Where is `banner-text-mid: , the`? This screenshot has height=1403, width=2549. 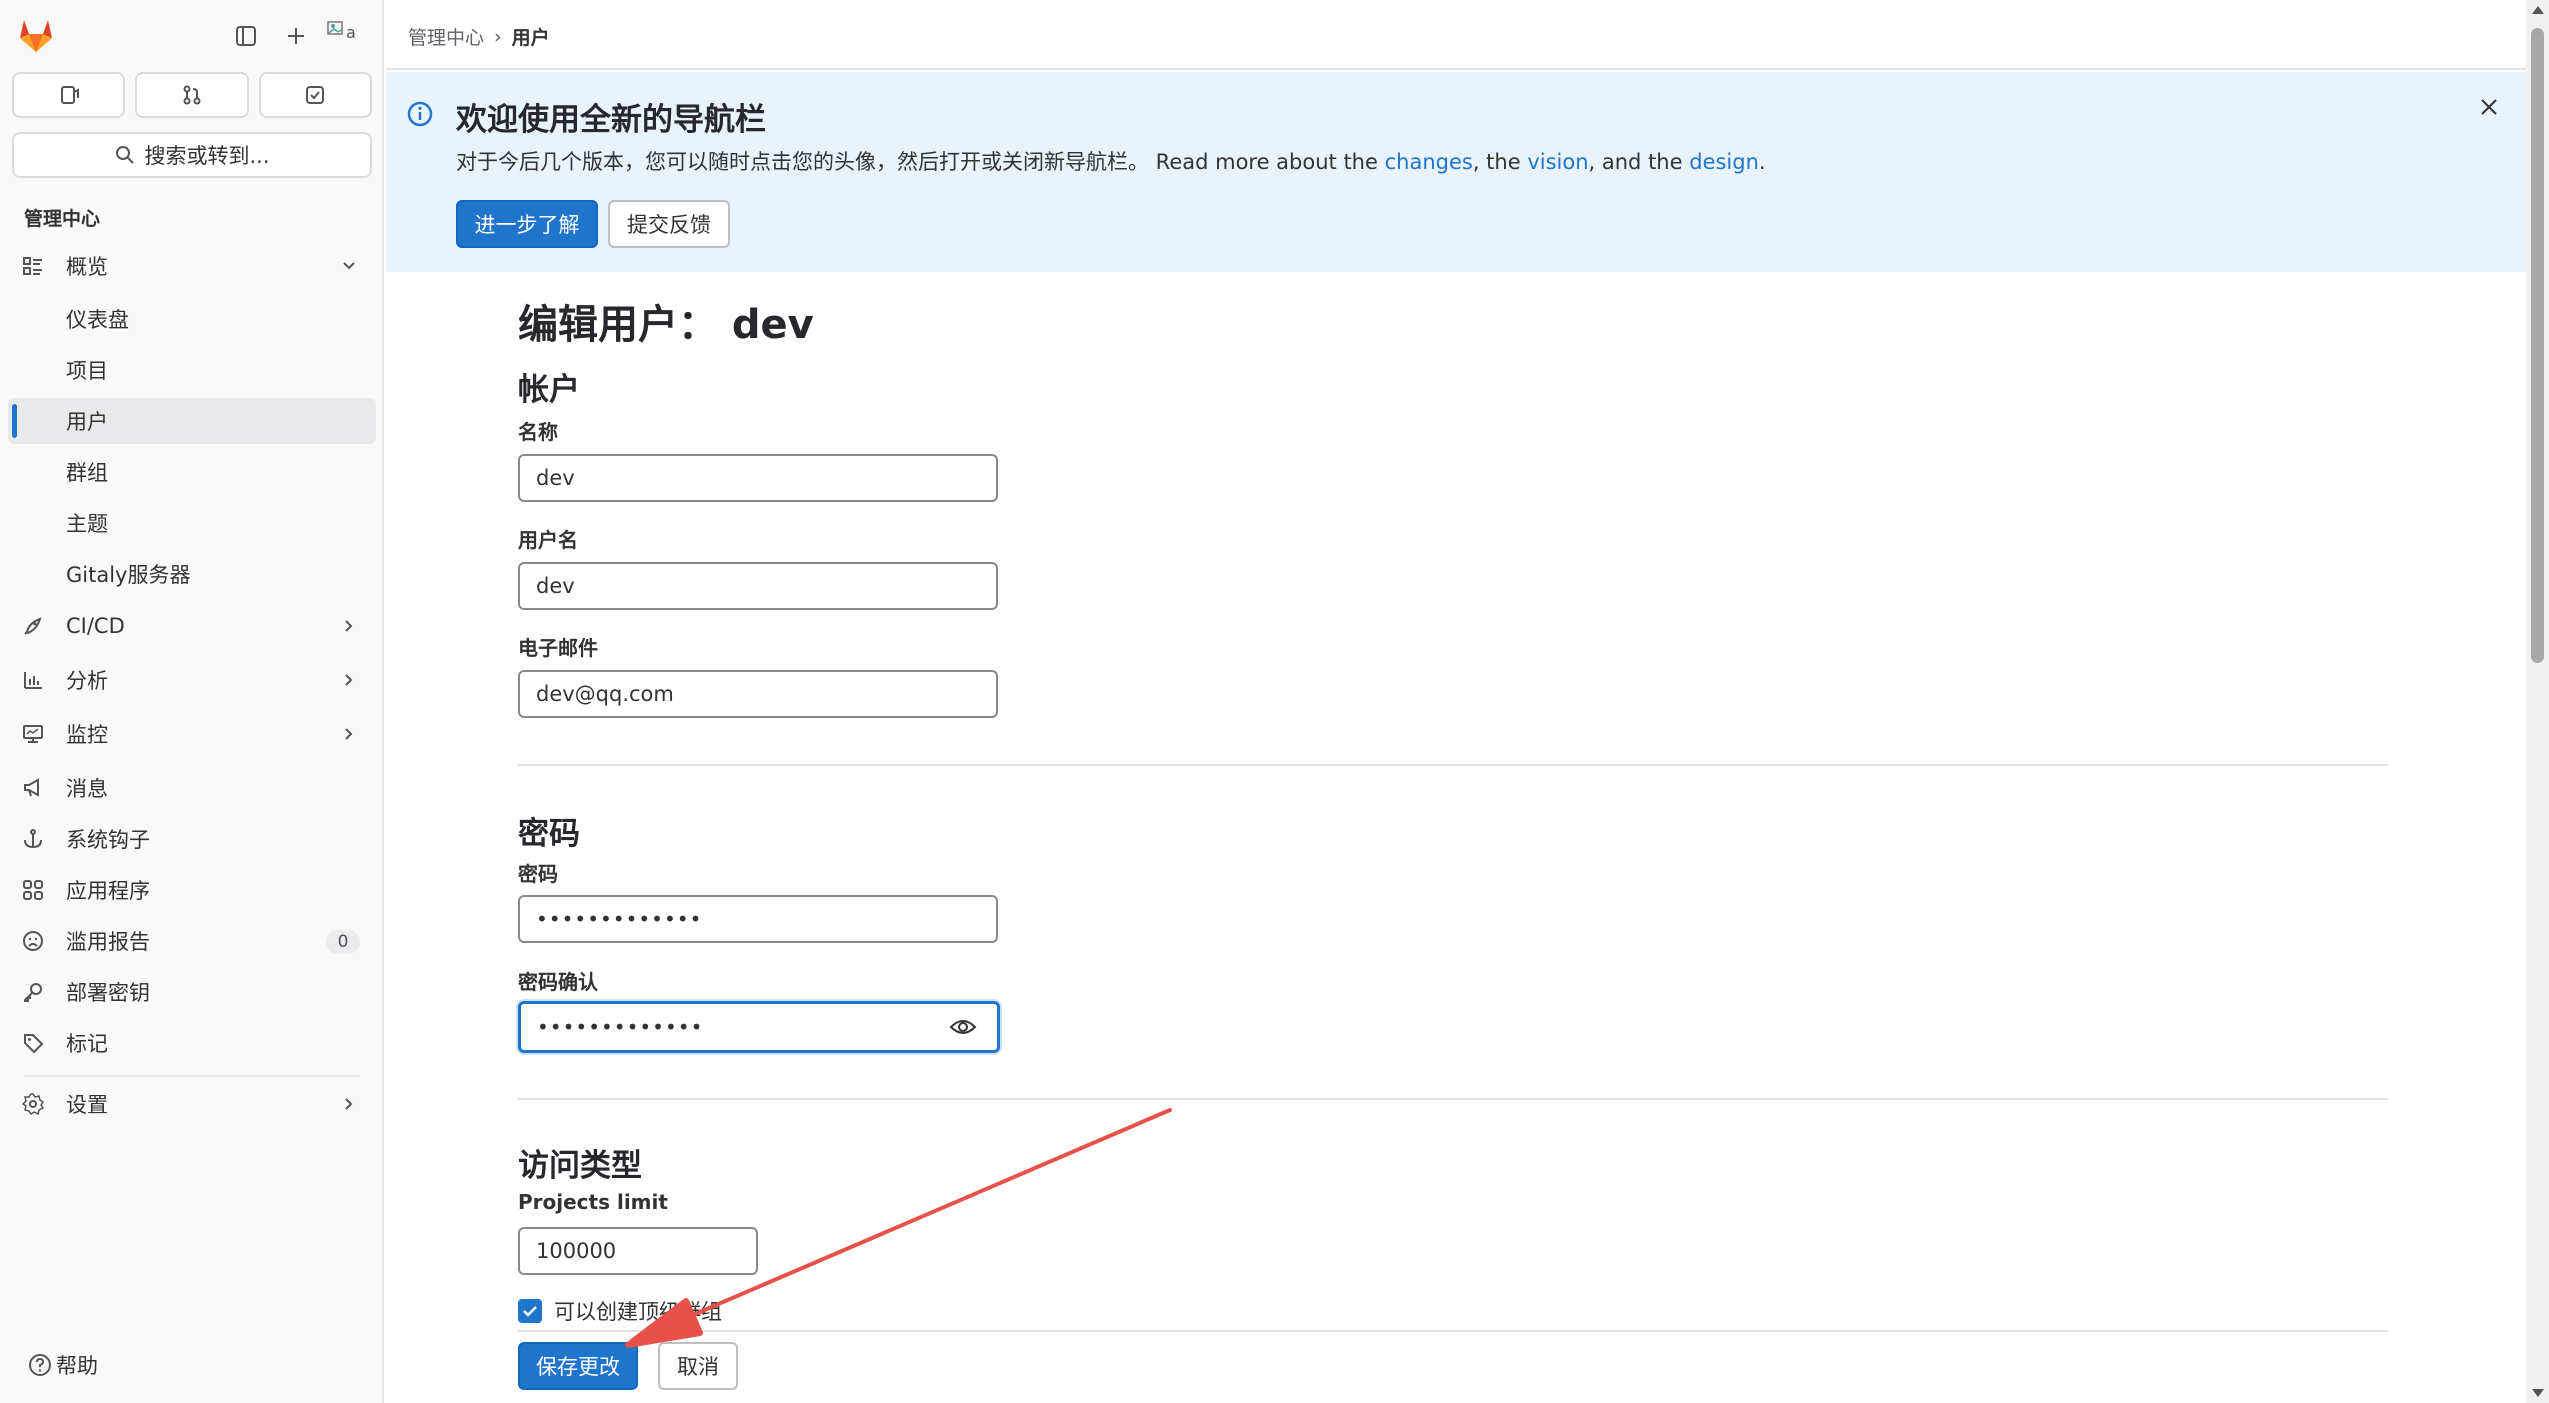 banner-text-mid: , the is located at coordinates (1500, 162).